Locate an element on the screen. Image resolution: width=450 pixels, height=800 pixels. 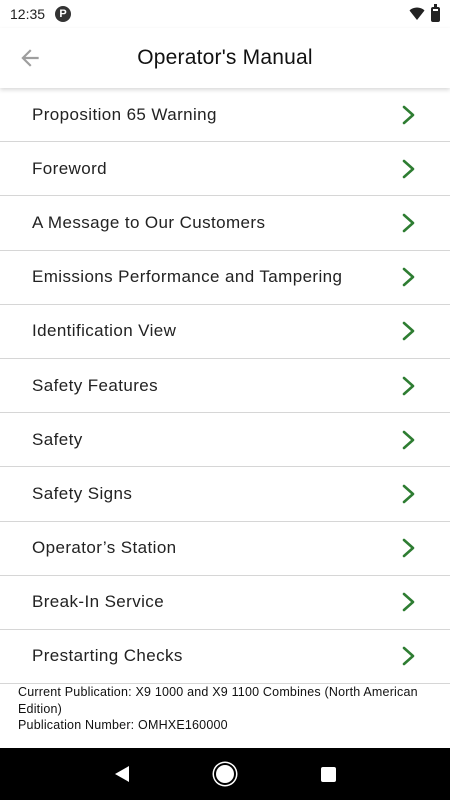
menu-item: Safety Features is located at coordinates (225, 386).